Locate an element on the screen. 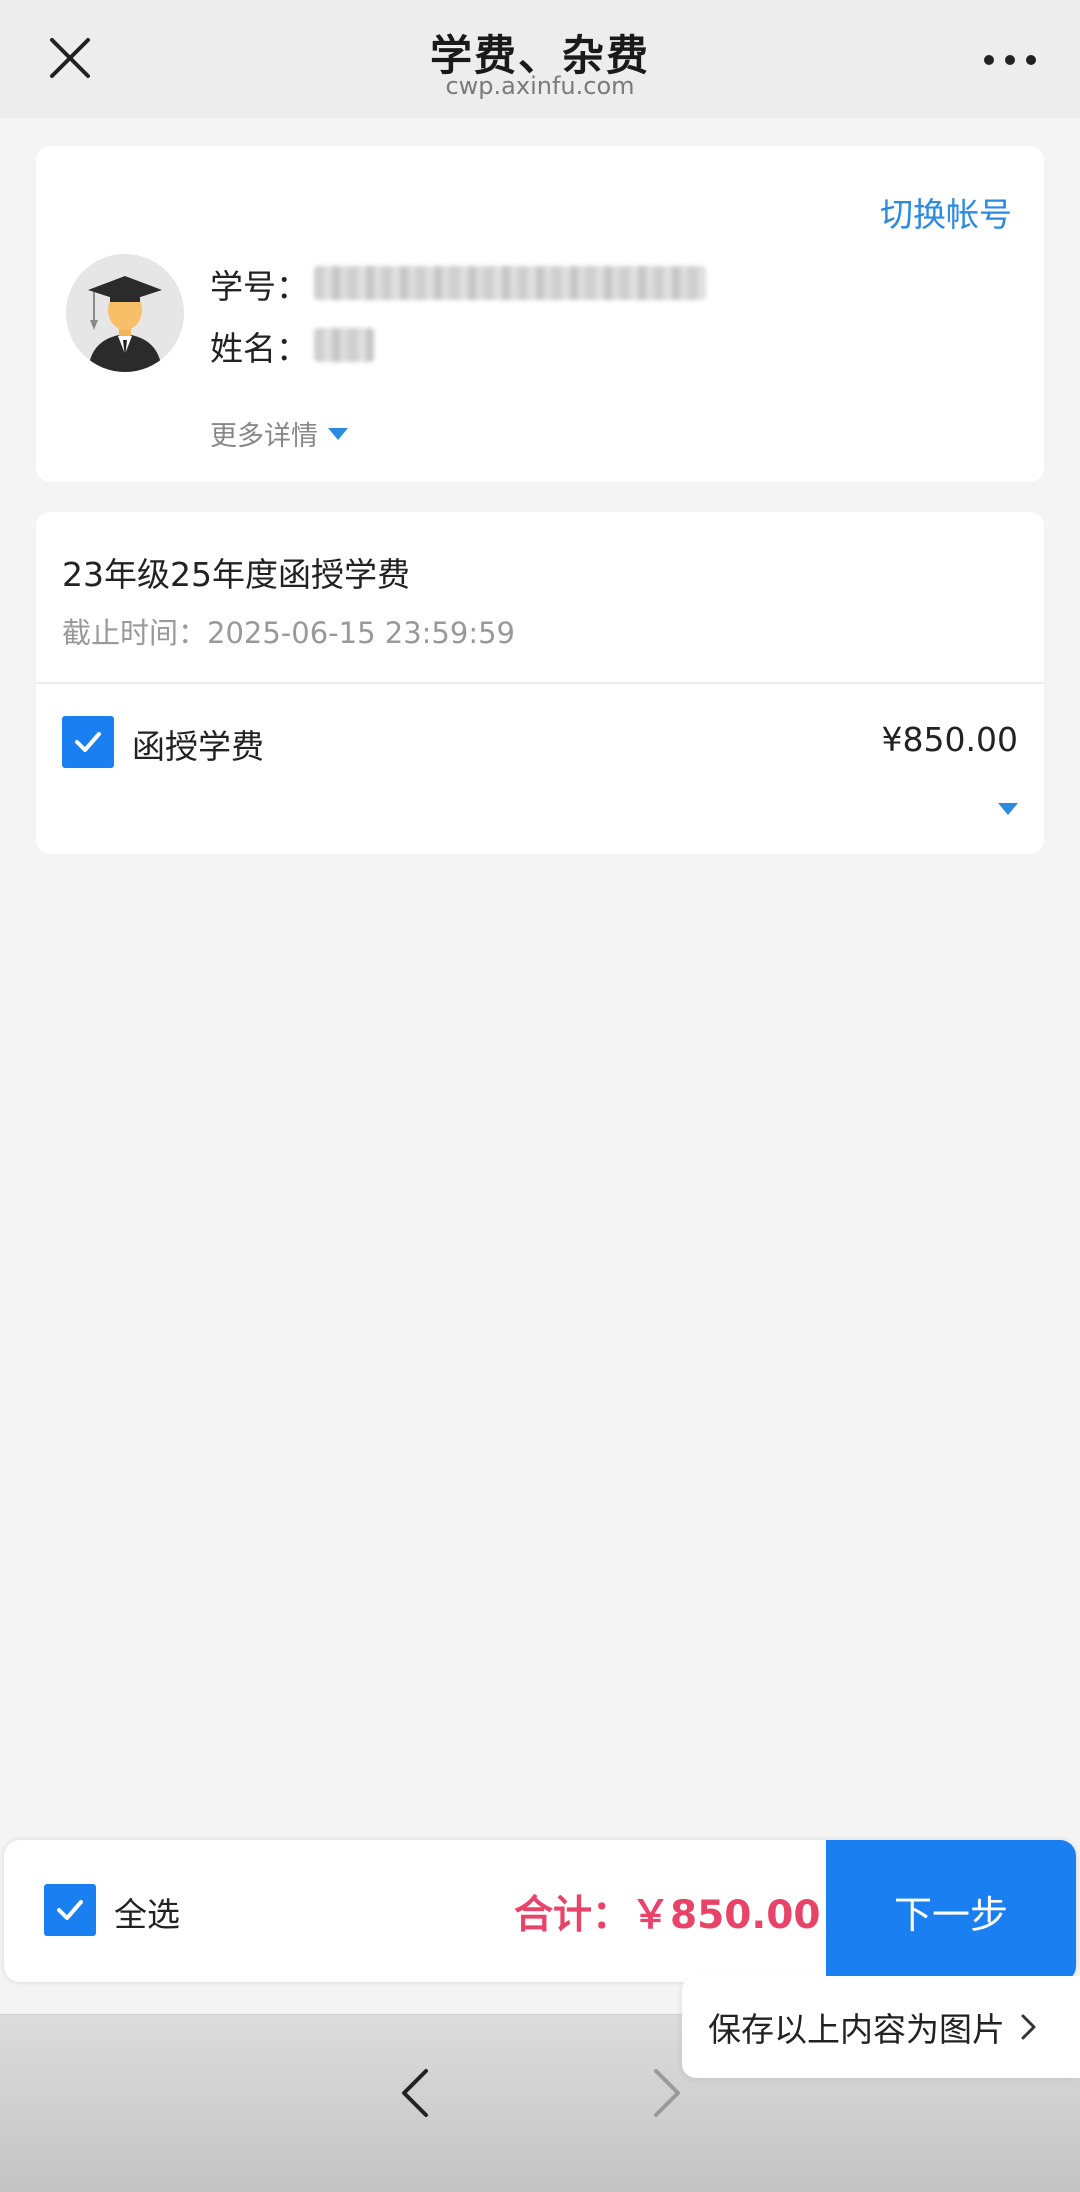  fee-item-name: 函授学费 is located at coordinates (198, 746).